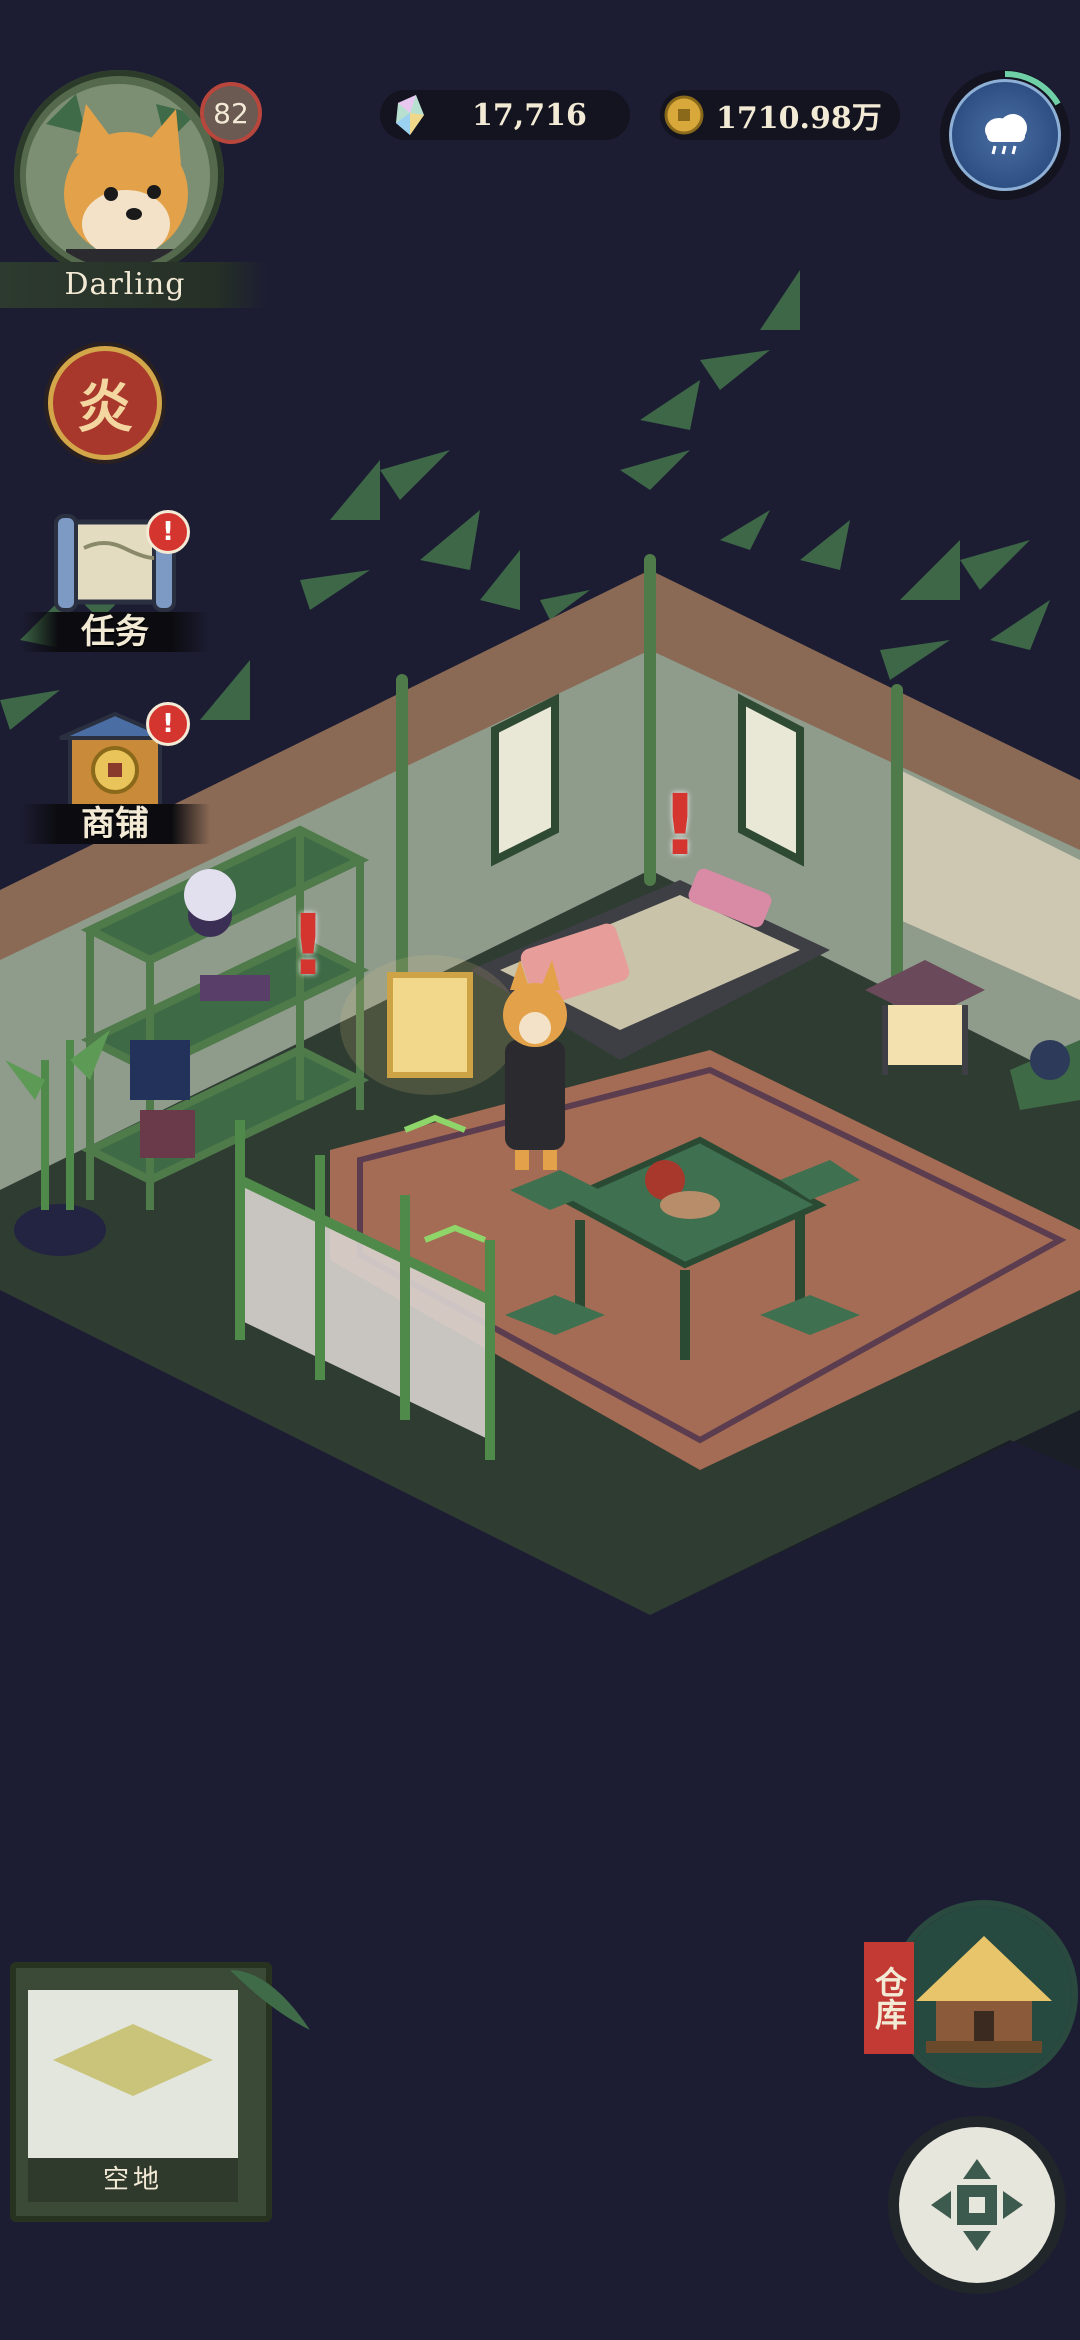 The image size is (1080, 2340). What do you see at coordinates (684, 115) in the screenshot?
I see `coin-icon` at bounding box center [684, 115].